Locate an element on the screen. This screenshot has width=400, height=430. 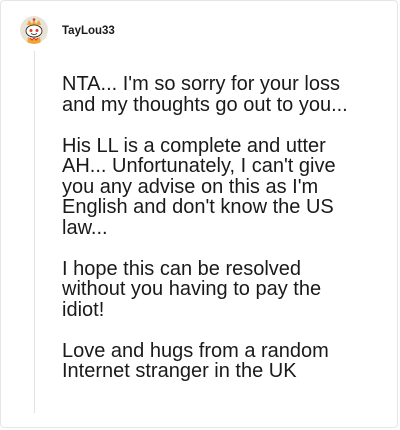
comment-line: I hope this can be resolved is located at coordinates (182, 268).